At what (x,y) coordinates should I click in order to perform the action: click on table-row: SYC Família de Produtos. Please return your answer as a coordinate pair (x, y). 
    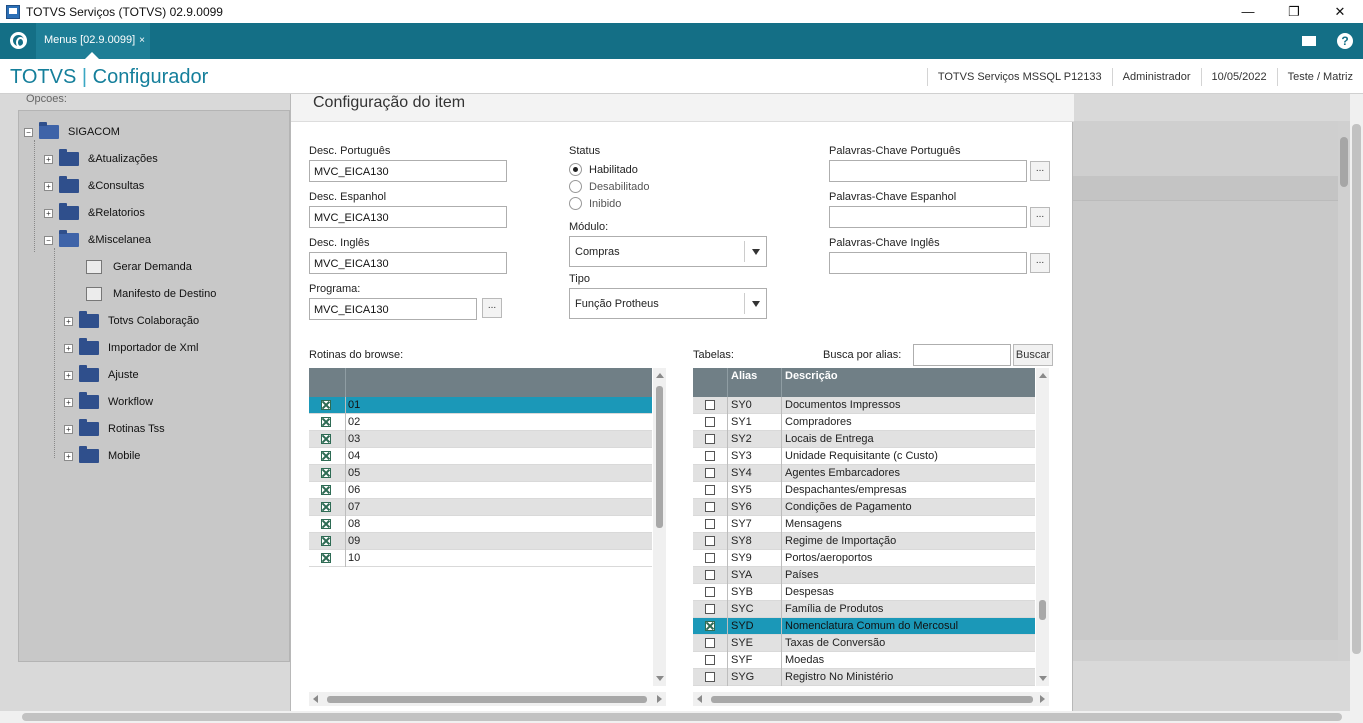
    Looking at the image, I should click on (864, 609).